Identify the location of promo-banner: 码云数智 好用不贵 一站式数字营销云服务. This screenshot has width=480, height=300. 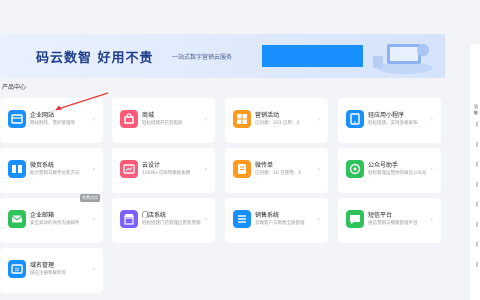
(222, 56).